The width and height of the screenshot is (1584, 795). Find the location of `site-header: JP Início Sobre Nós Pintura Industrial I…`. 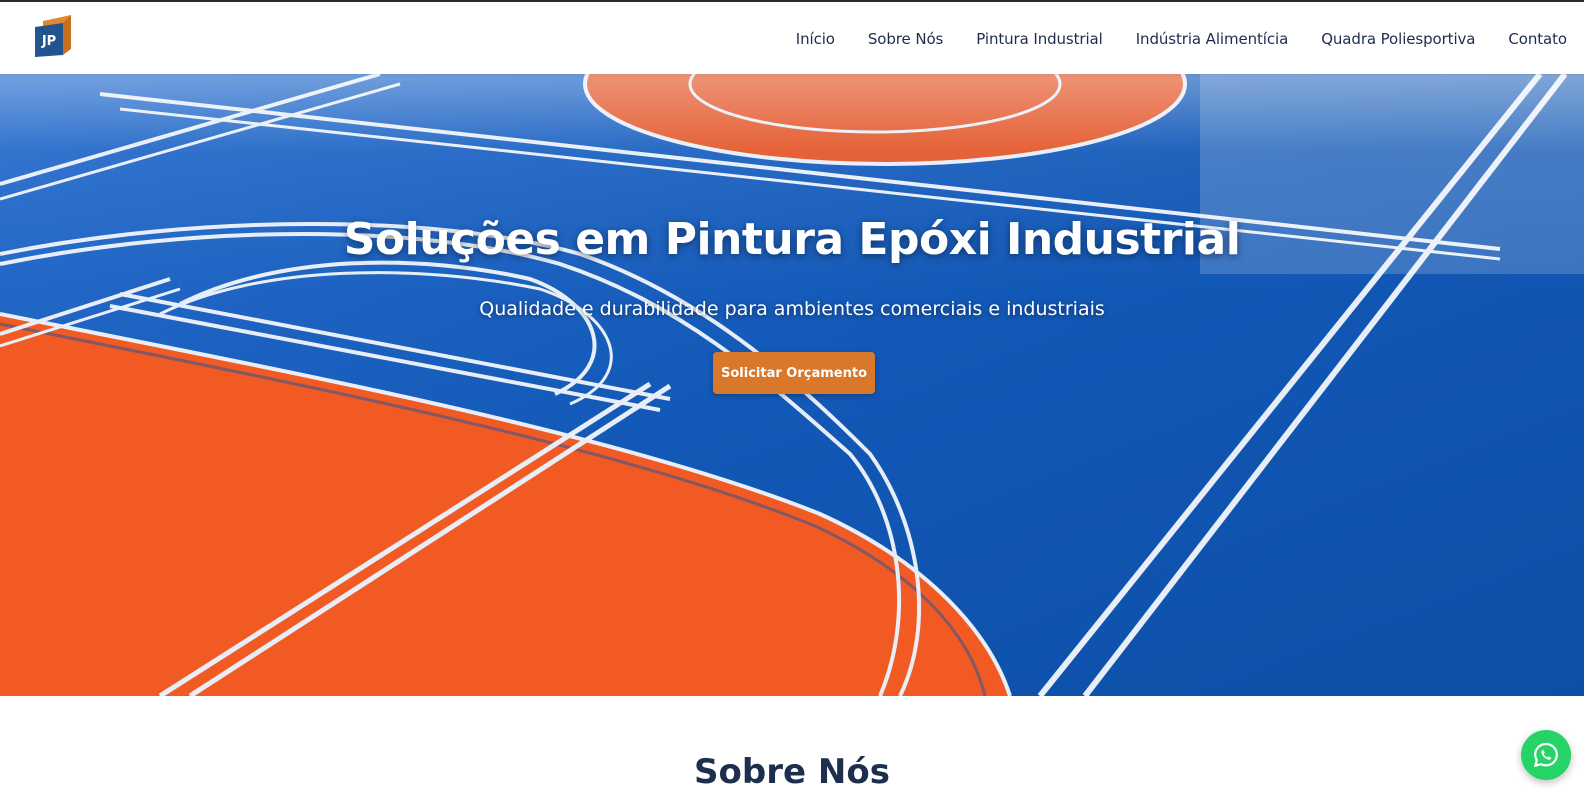

site-header: JP Início Sobre Nós Pintura Industrial I… is located at coordinates (792, 37).